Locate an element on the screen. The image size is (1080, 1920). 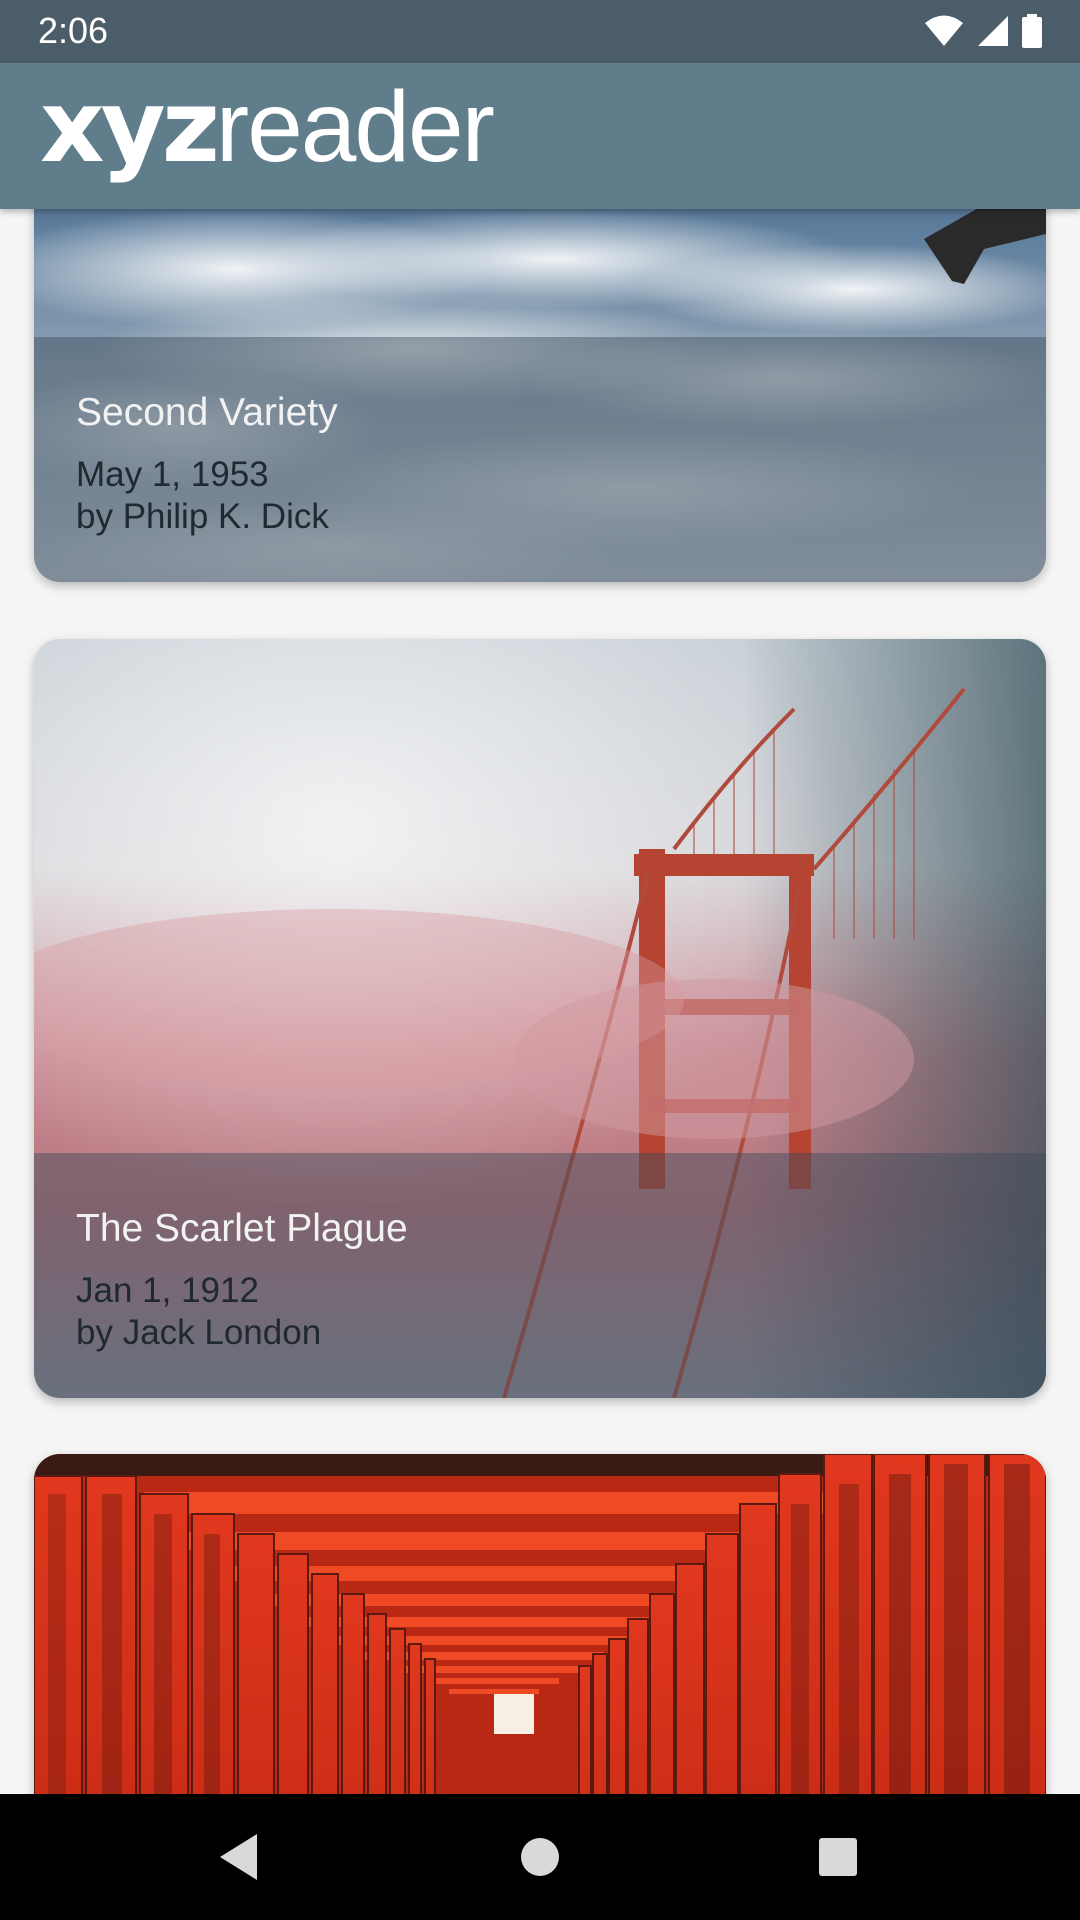
recents-icon is located at coordinates (838, 1857).